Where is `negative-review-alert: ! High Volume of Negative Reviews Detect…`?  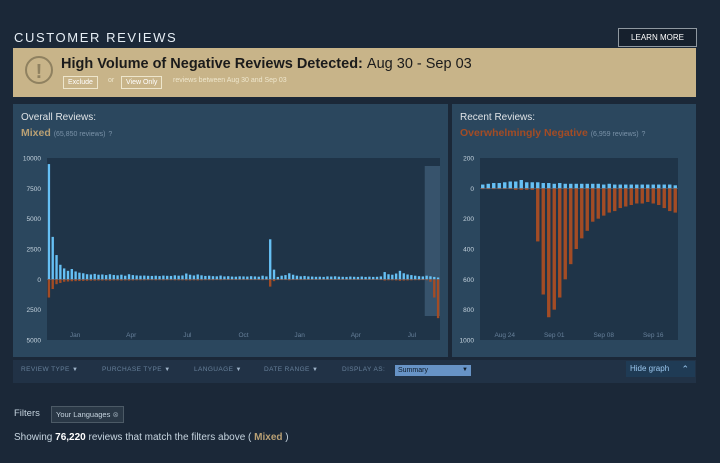
negative-review-alert: ! High Volume of Negative Reviews Detect… is located at coordinates (354, 72).